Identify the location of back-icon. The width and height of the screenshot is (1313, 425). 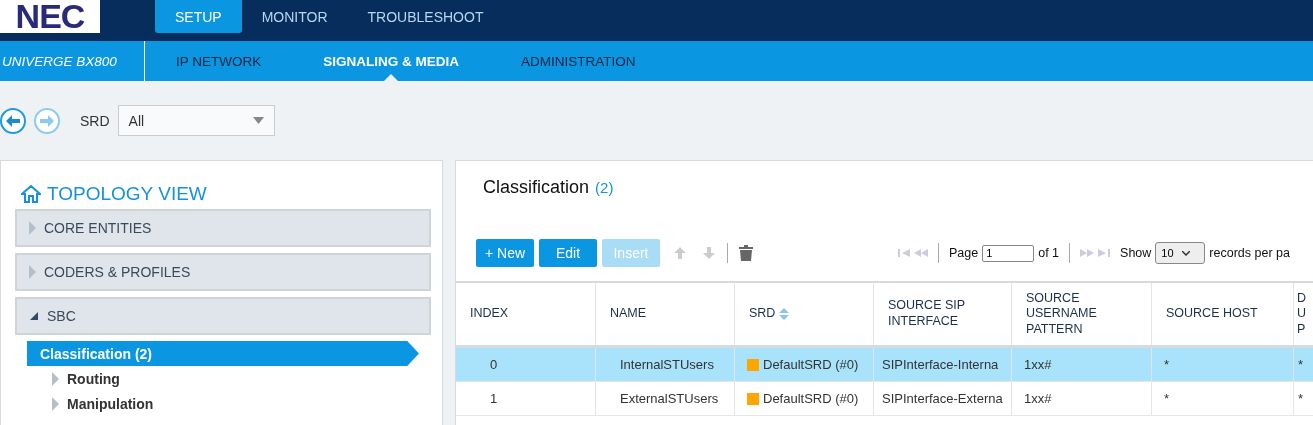
(13, 120).